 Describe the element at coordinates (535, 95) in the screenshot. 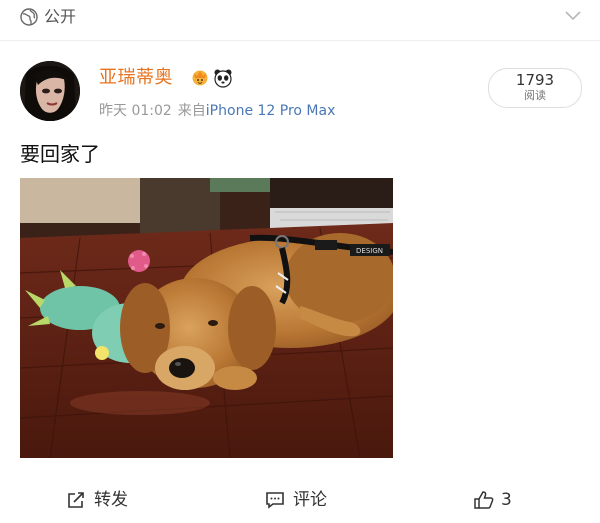

I see `views-label: 阅读` at that location.